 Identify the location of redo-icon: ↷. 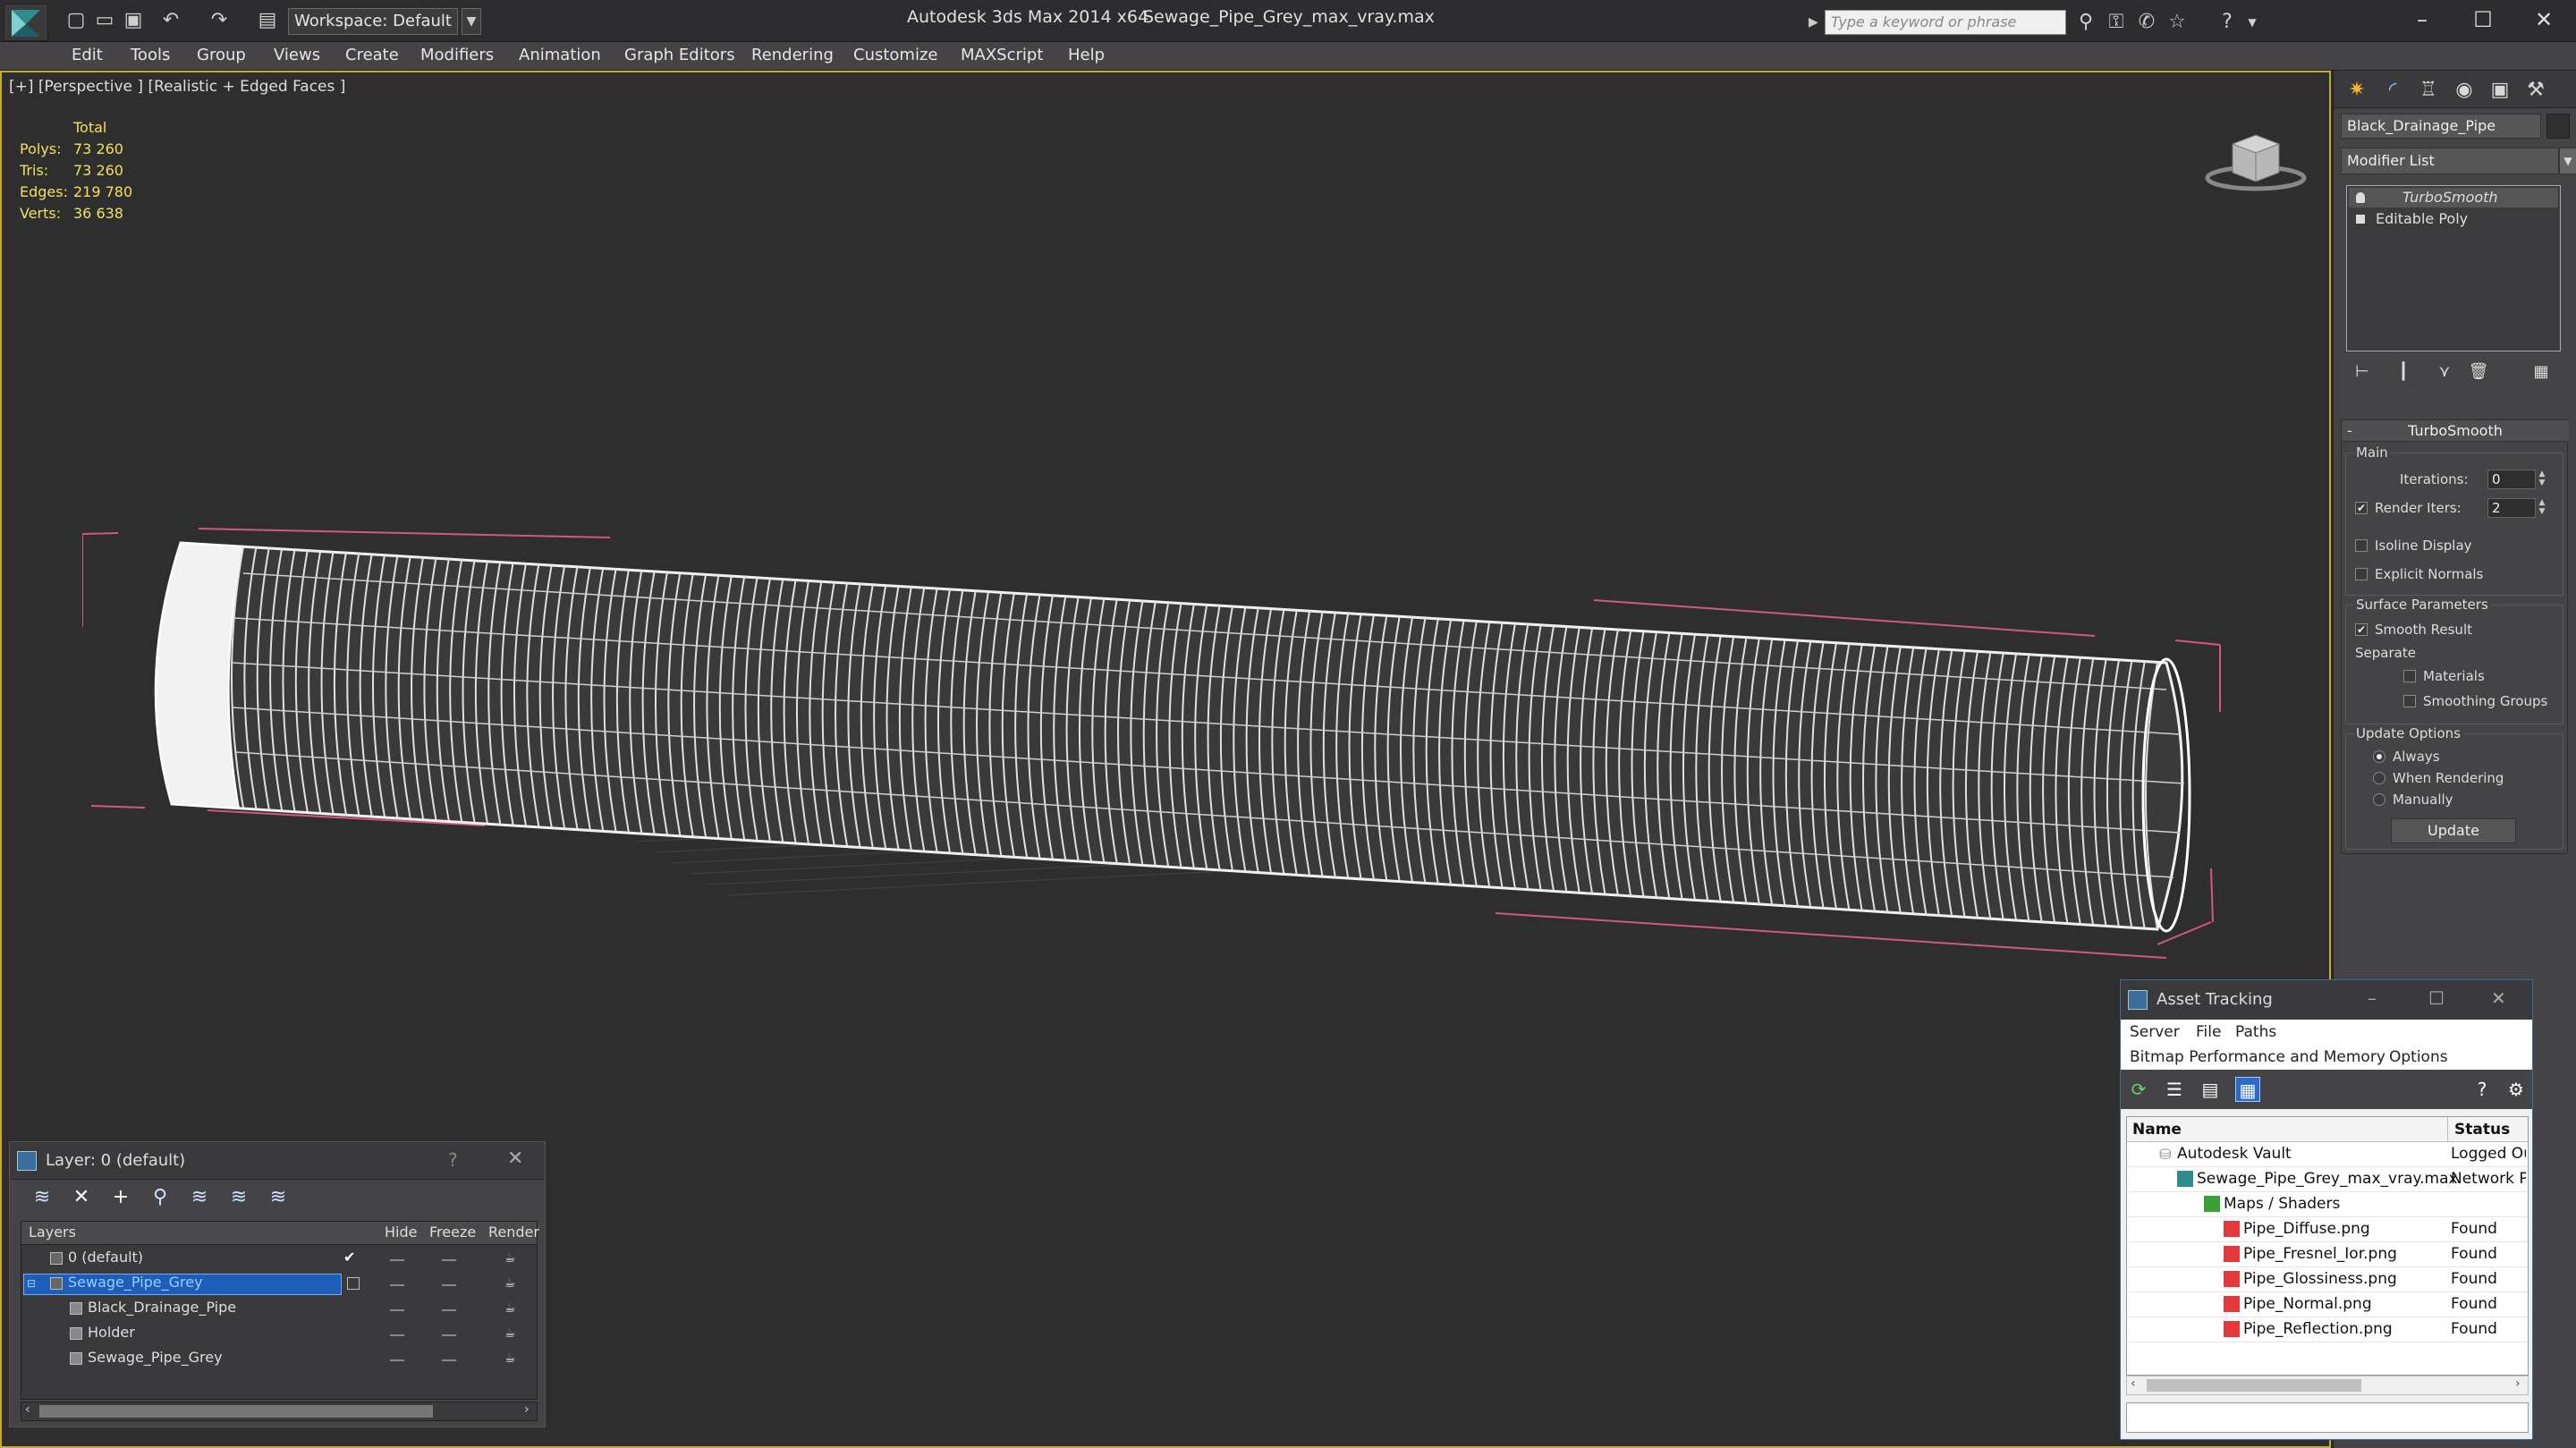
(219, 20).